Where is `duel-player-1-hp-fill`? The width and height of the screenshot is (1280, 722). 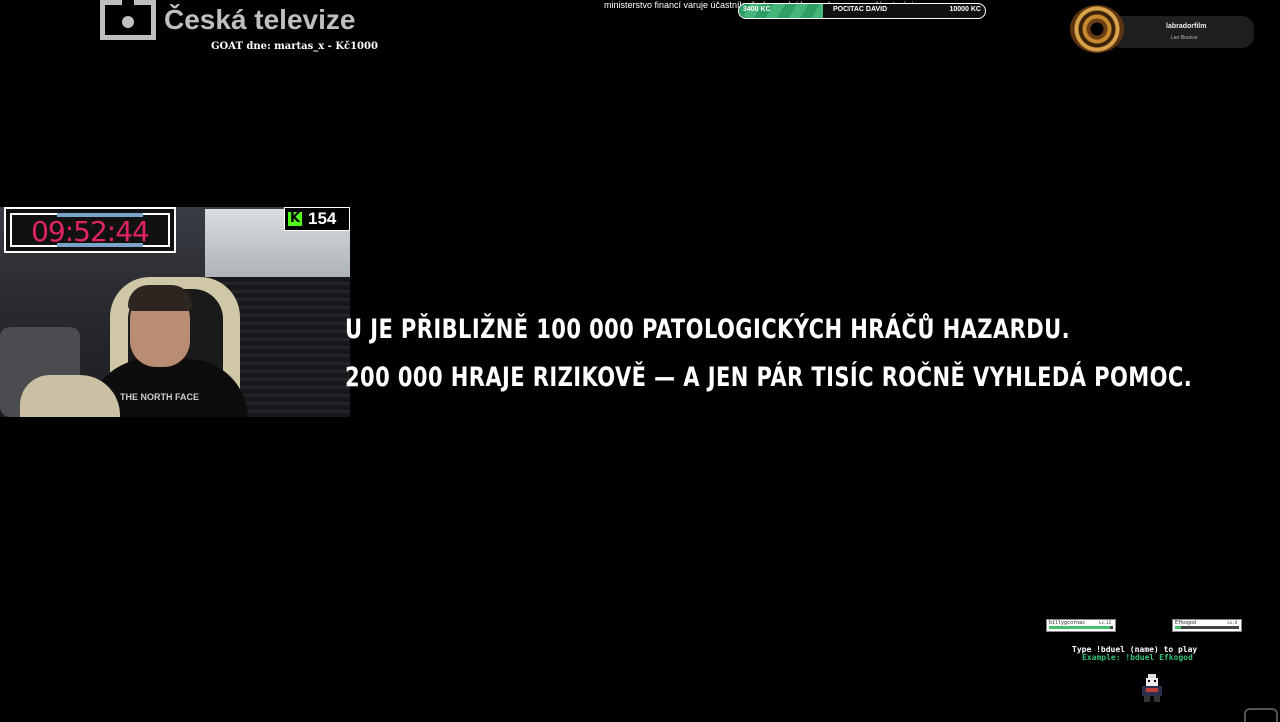 duel-player-1-hp-fill is located at coordinates (1079, 627).